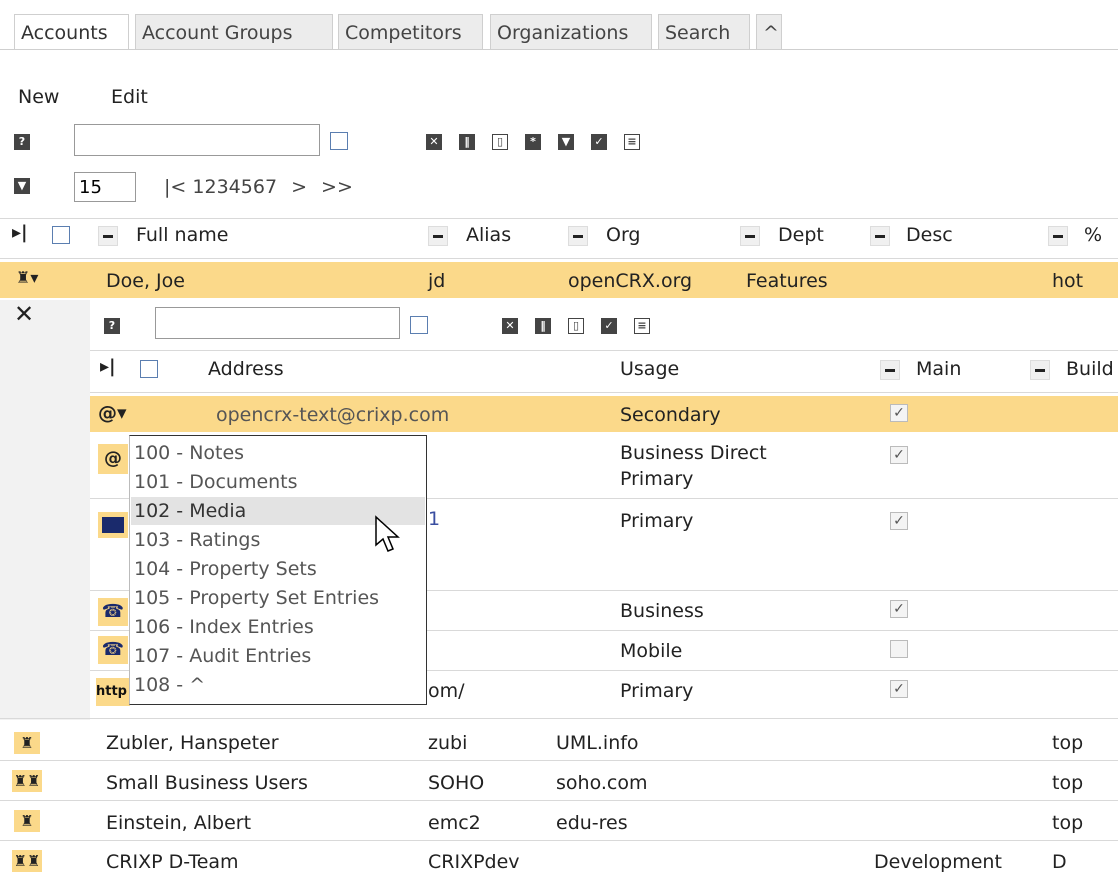  I want to click on collapse-icon: ▼, so click(22, 186).